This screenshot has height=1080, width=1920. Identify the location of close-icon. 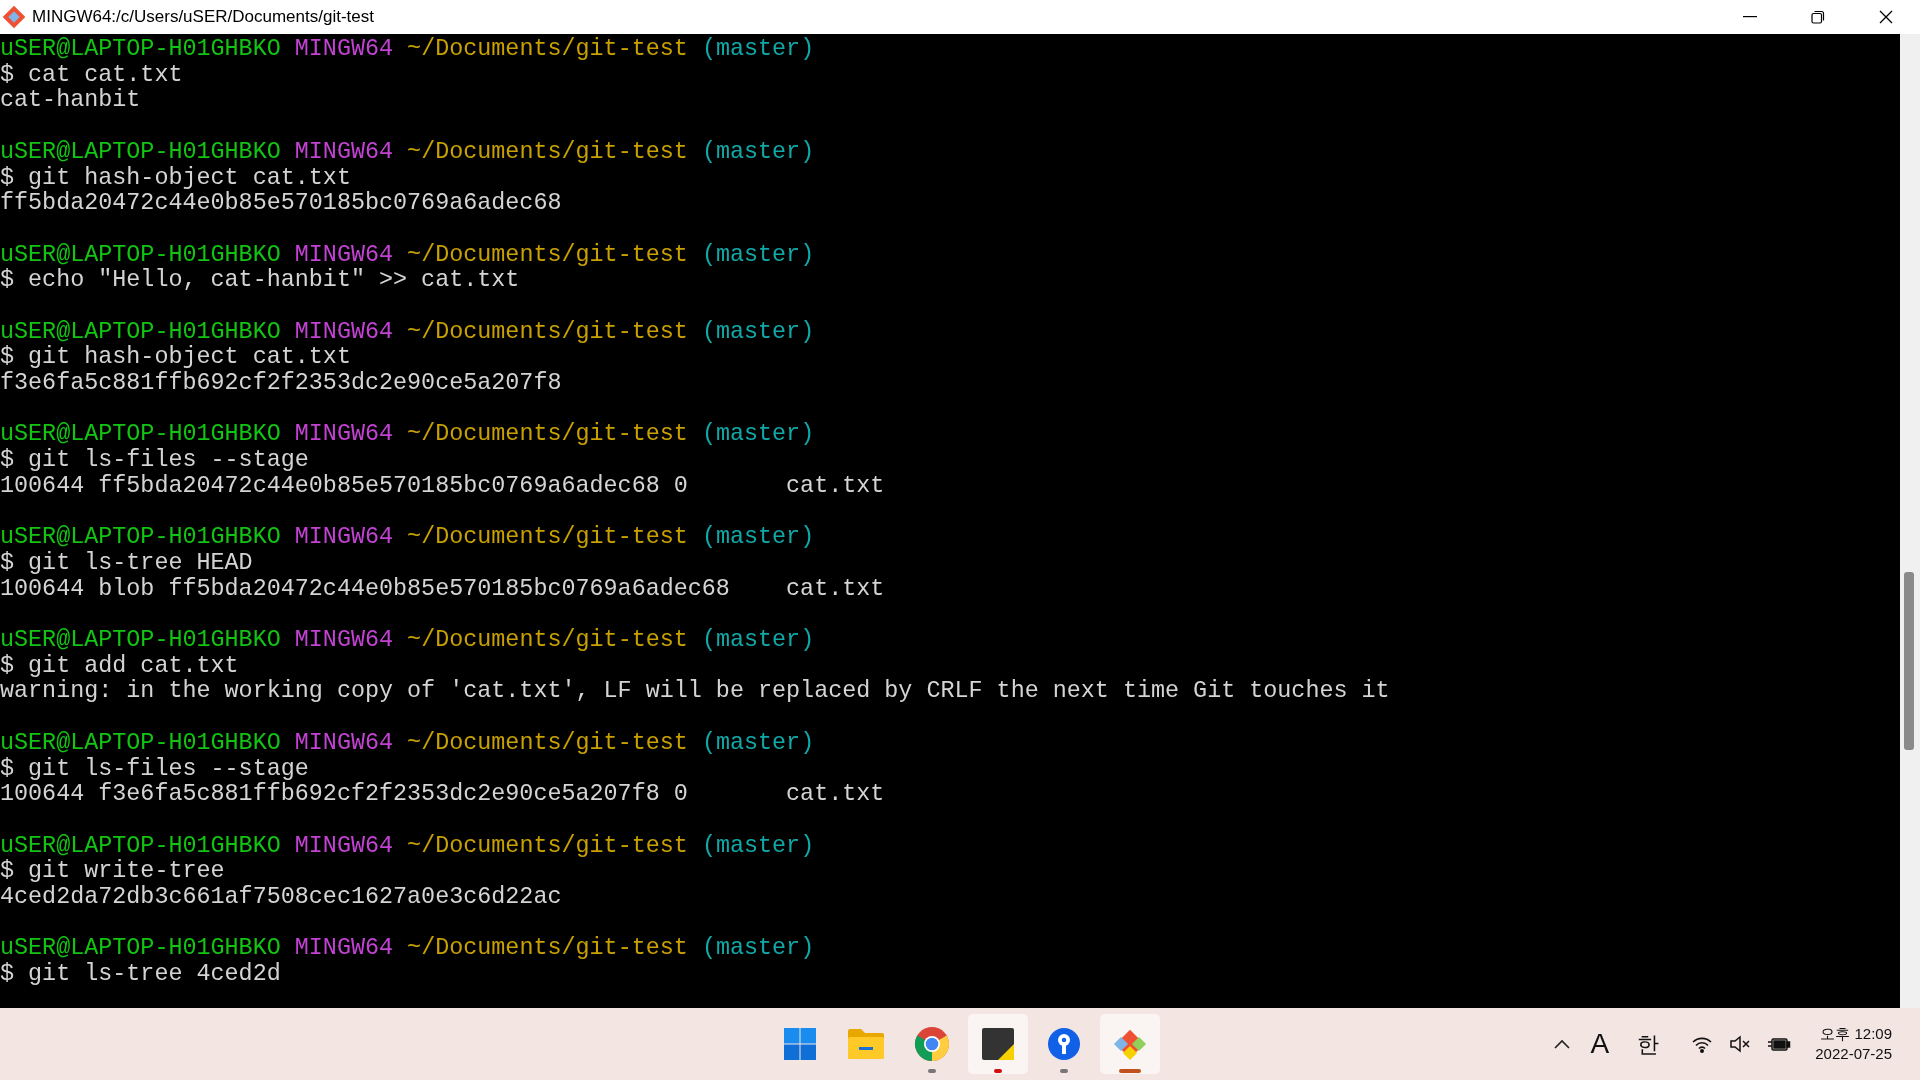
(1886, 17).